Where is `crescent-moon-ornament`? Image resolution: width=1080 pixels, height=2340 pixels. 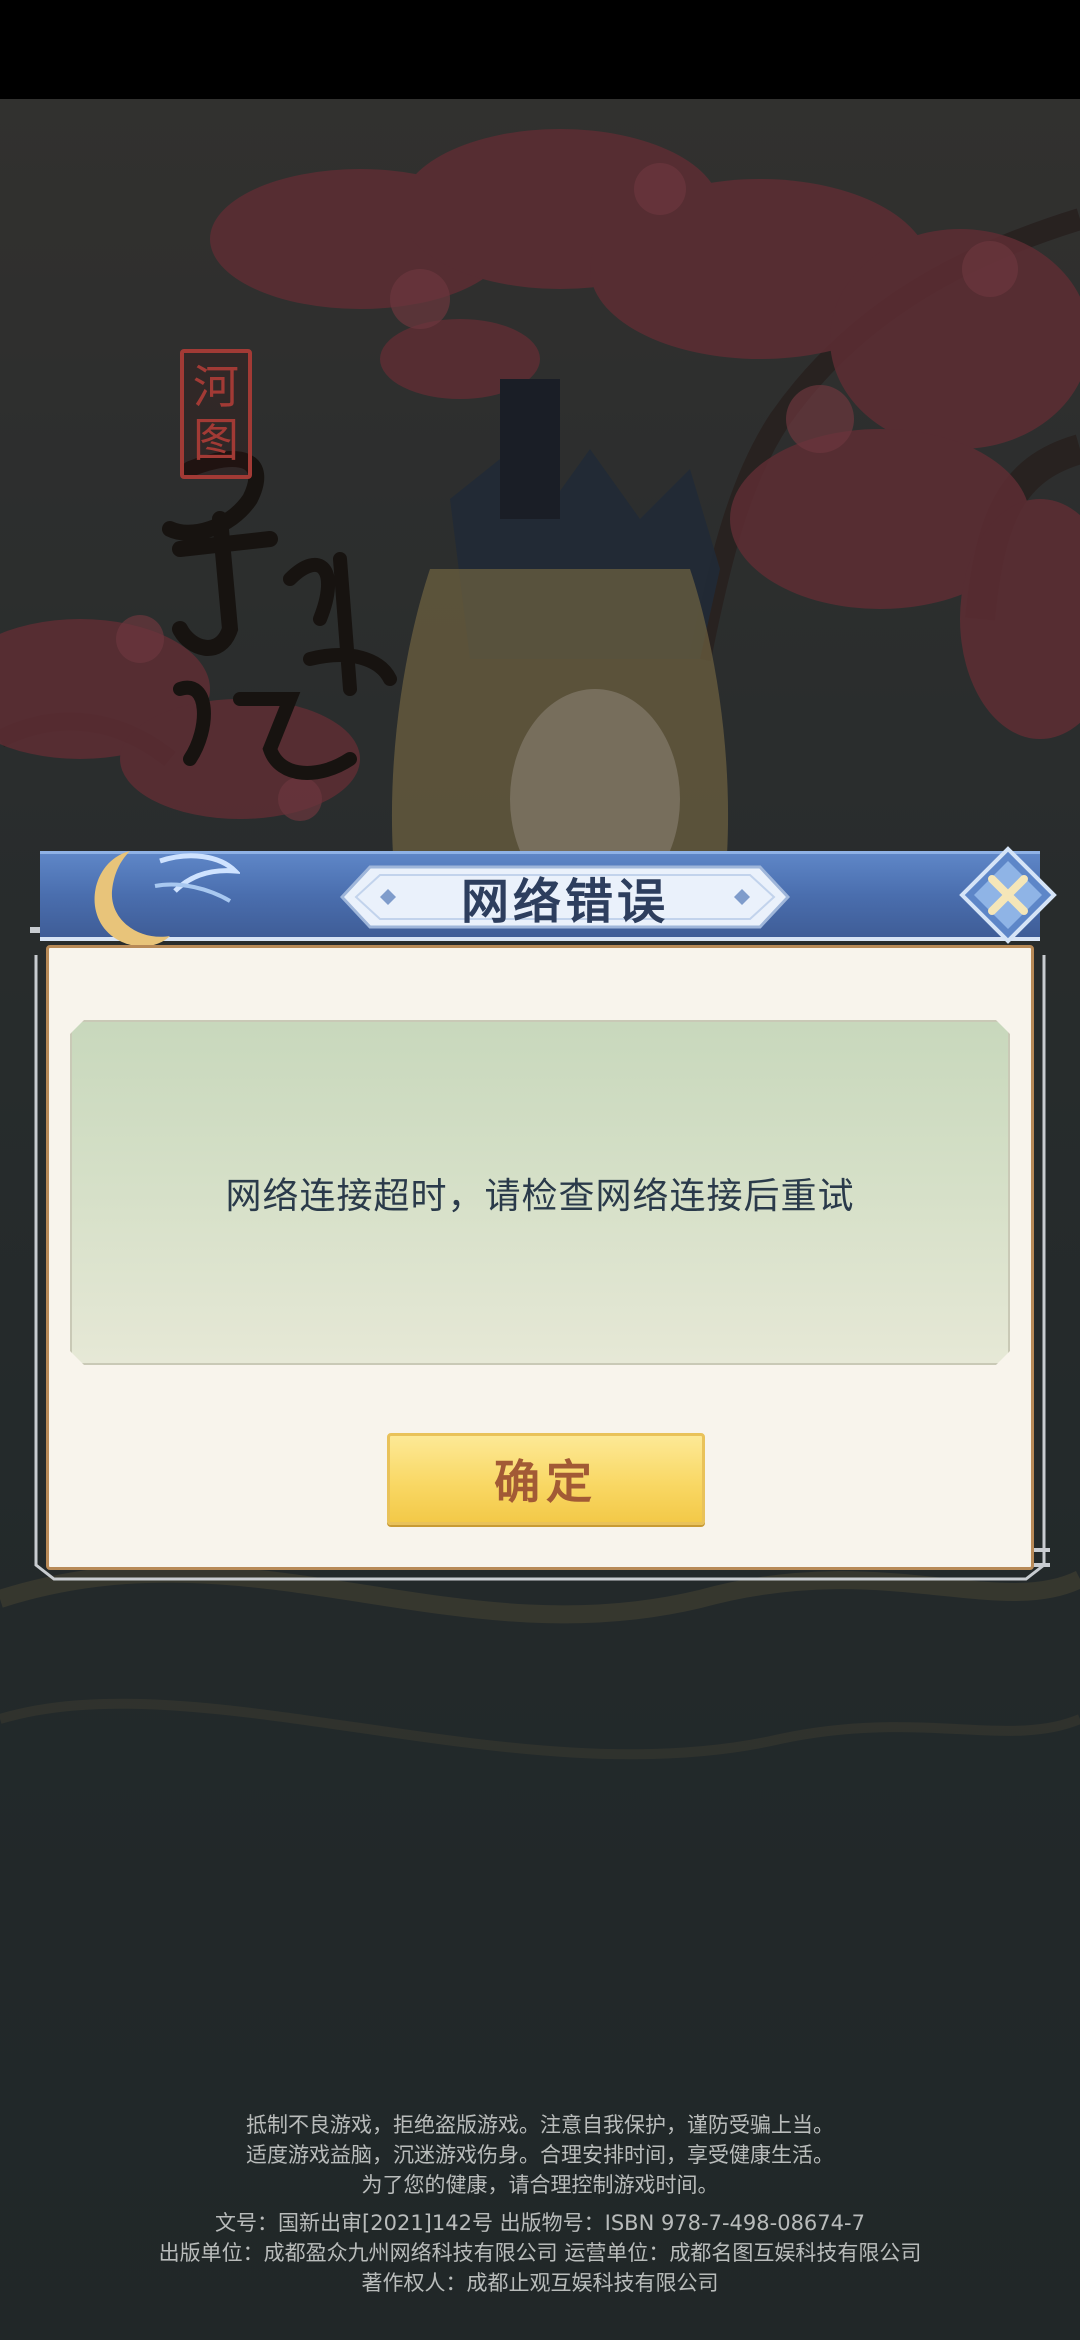
crescent-moon-ornament is located at coordinates (167, 899).